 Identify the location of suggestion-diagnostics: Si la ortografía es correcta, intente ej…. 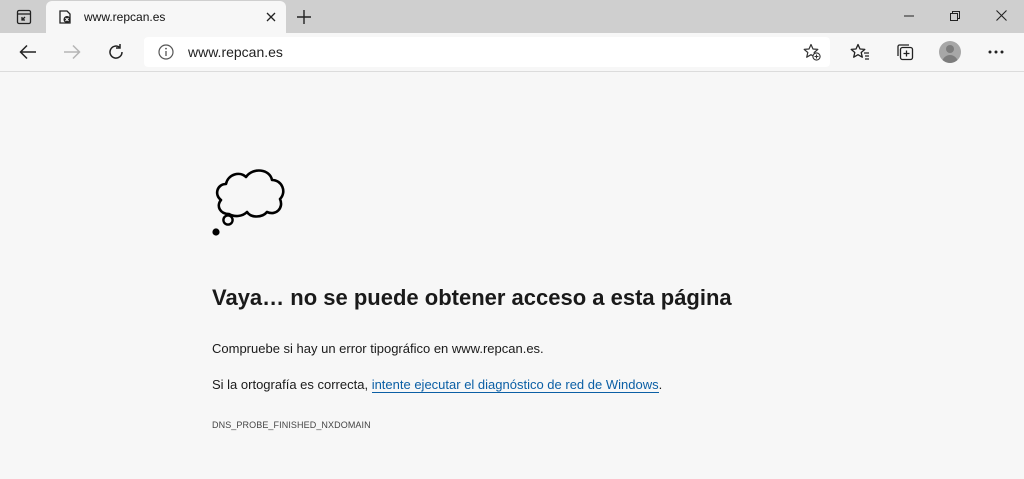
(437, 385).